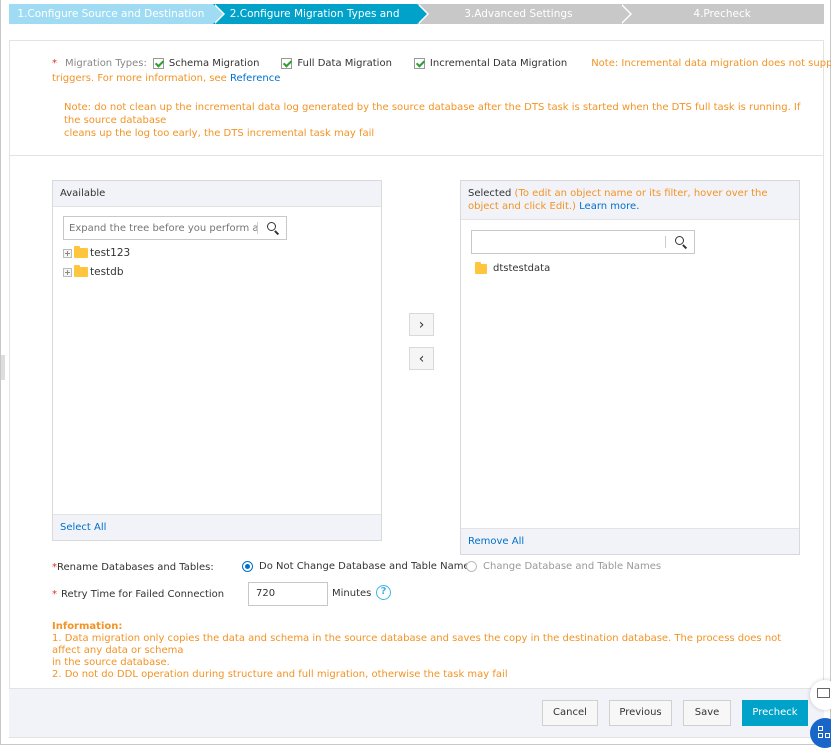 The width and height of the screenshot is (831, 748). I want to click on radio-selected-icon, so click(247, 566).